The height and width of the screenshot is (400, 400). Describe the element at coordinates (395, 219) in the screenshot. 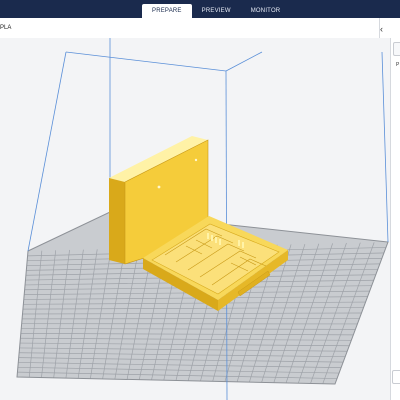

I see `right-side-panel` at that location.